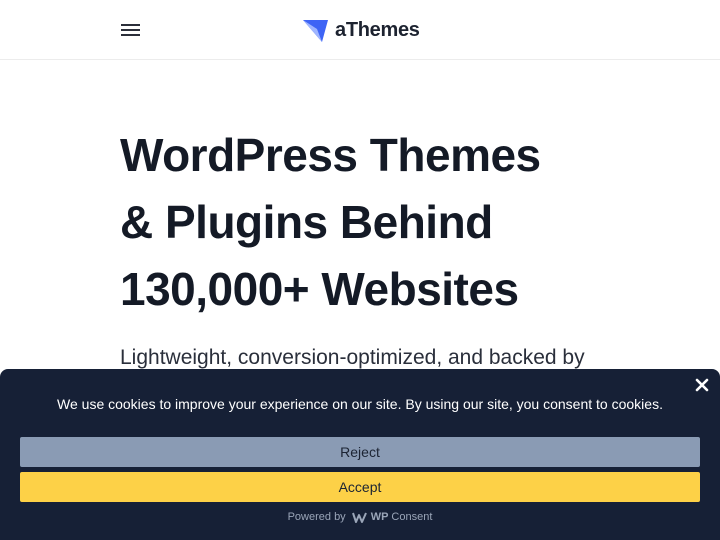  I want to click on wpconsent-link: WP Consent, so click(392, 517).